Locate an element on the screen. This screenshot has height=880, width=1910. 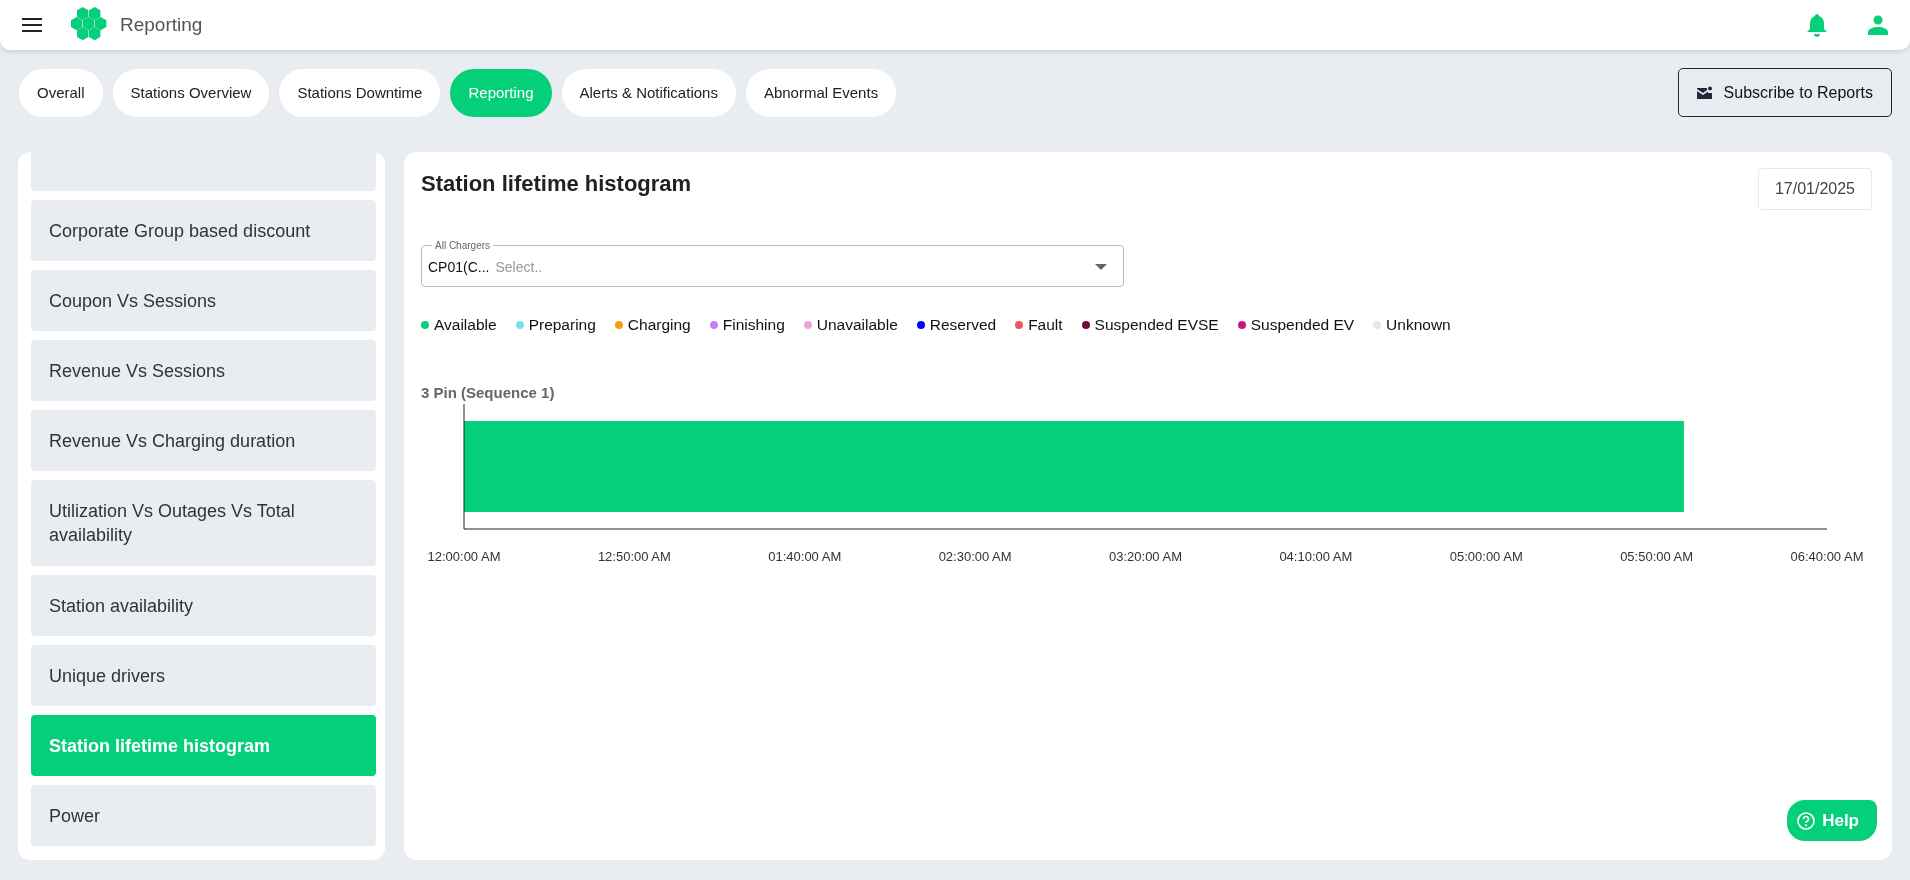
chart-title: 3 Pin (Sequence 1) is located at coordinates (488, 392).